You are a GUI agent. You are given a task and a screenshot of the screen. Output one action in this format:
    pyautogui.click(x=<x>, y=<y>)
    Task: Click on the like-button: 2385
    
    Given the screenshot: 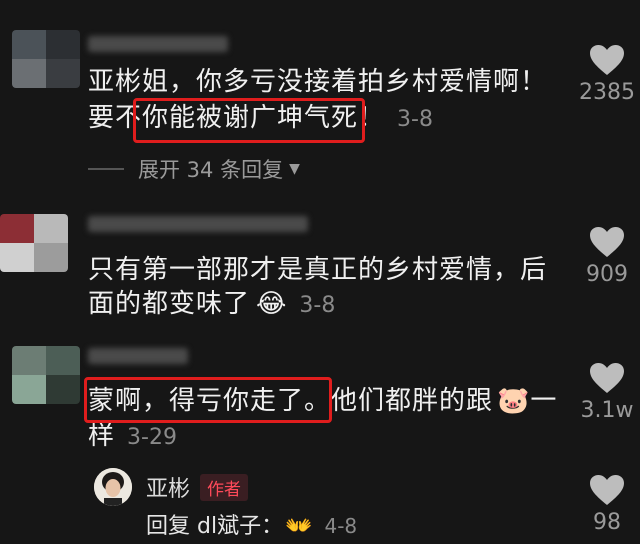 What is the action you would take?
    pyautogui.click(x=606, y=74)
    